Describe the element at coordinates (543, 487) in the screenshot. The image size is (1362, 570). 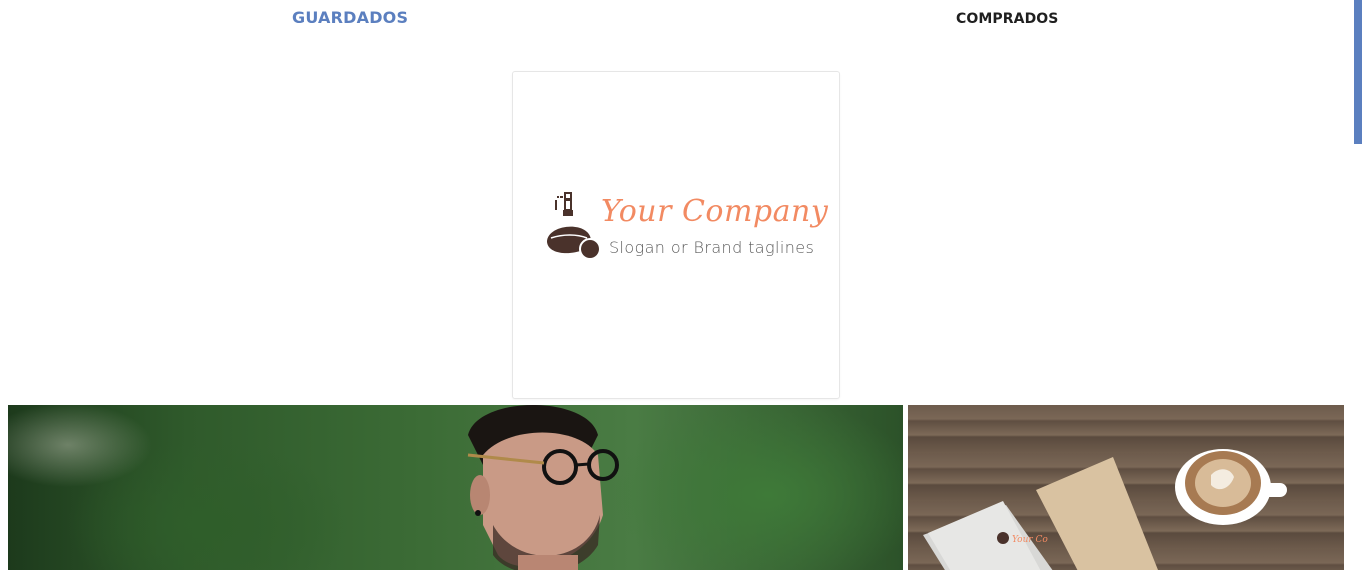
I see `man-portrait-image` at that location.